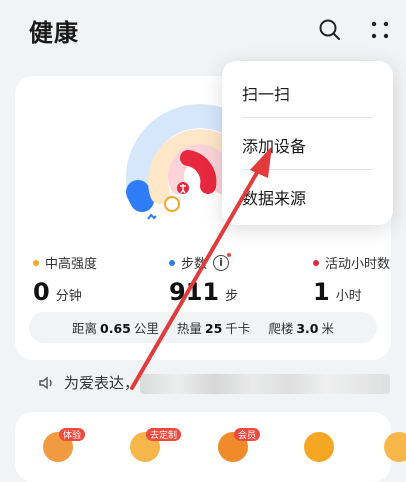 The height and width of the screenshot is (482, 406). Describe the element at coordinates (274, 197) in the screenshot. I see `menu-item-data-source: 数据来源` at that location.